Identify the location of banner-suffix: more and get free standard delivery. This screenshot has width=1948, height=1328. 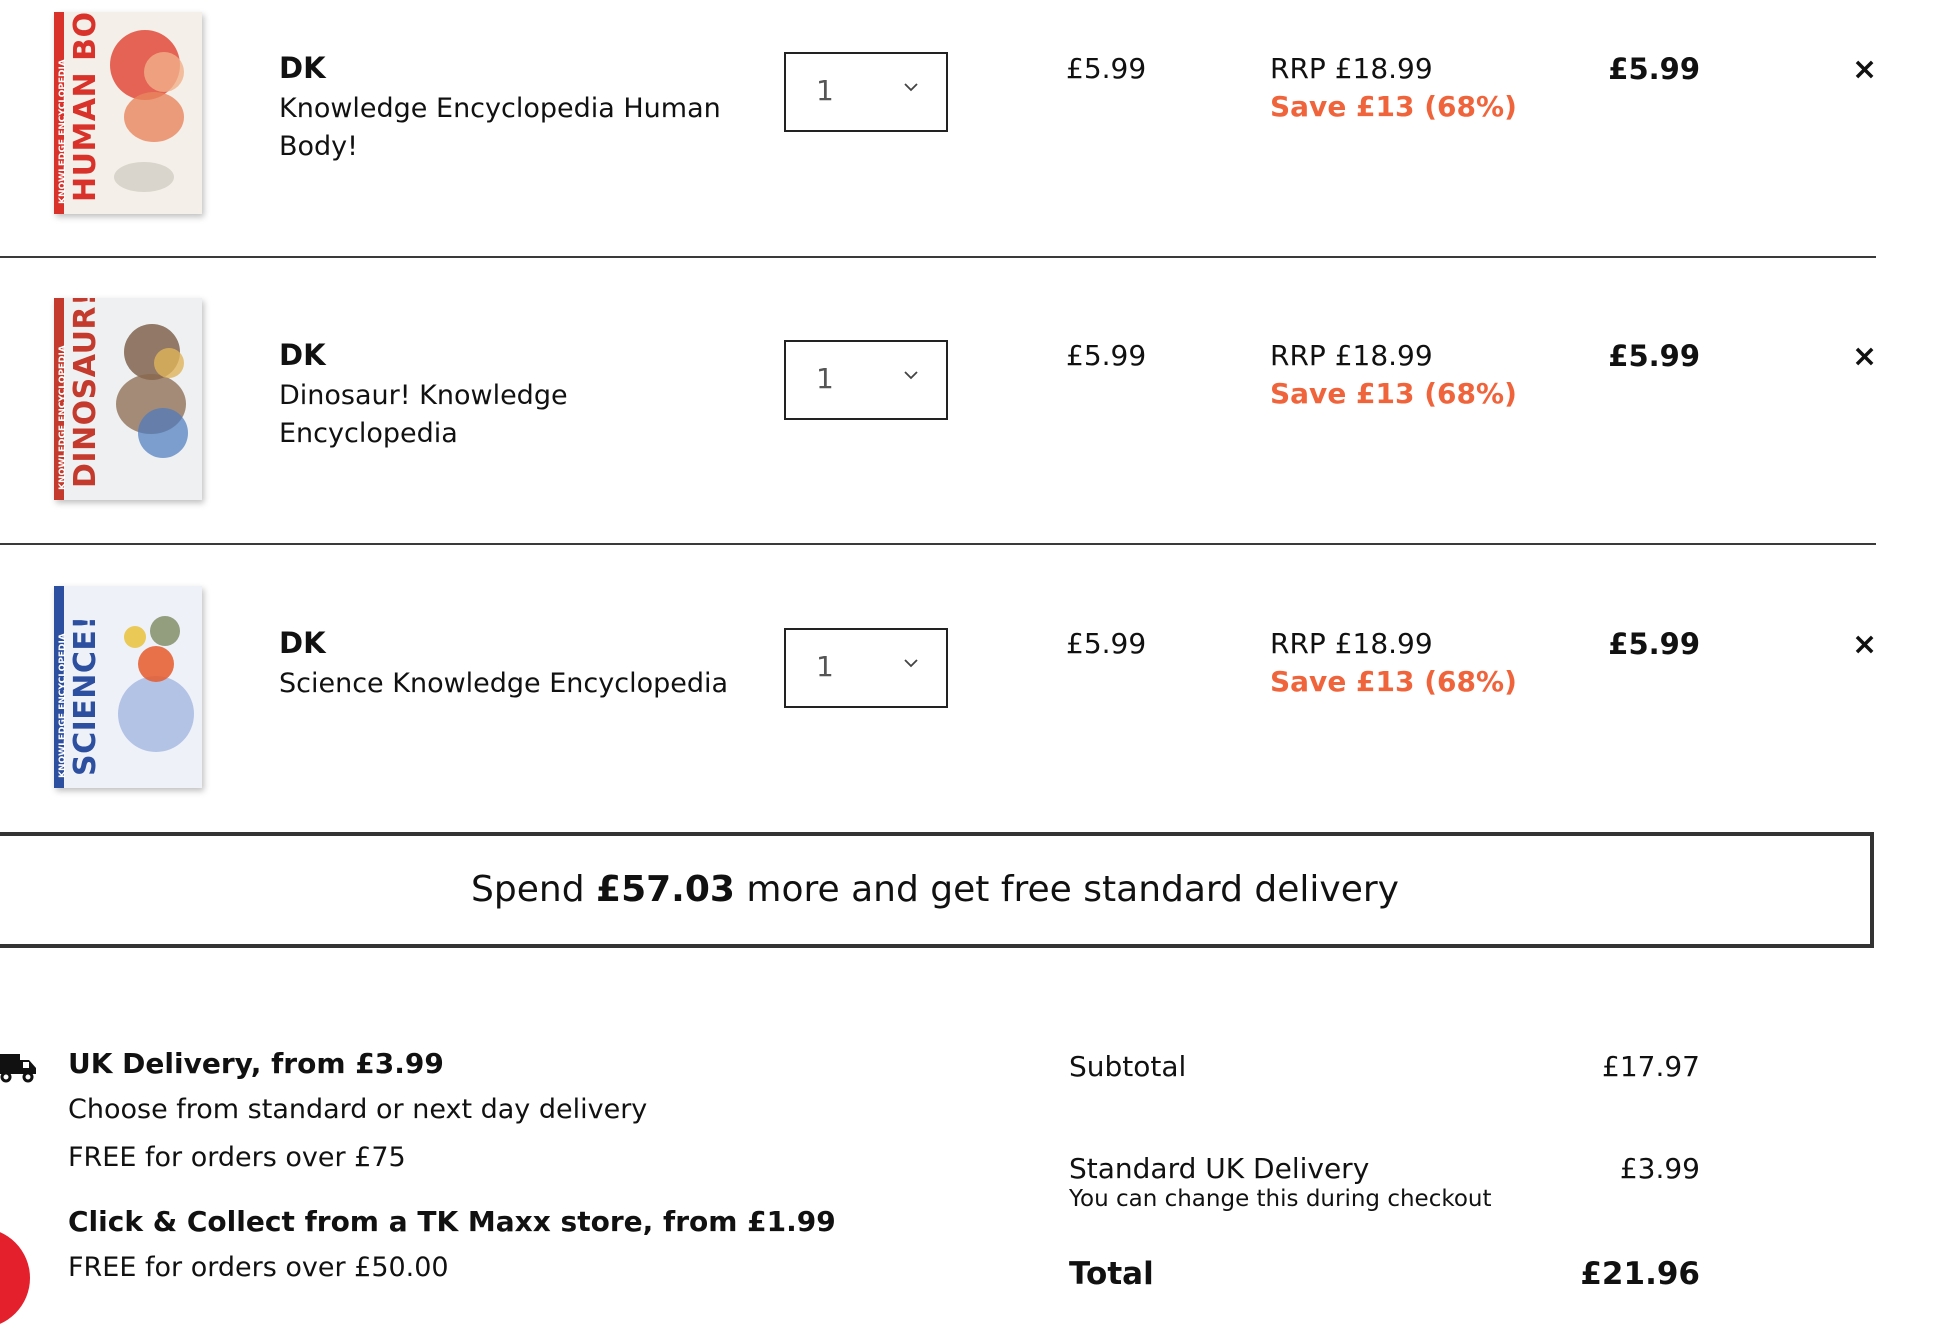
(1072, 889).